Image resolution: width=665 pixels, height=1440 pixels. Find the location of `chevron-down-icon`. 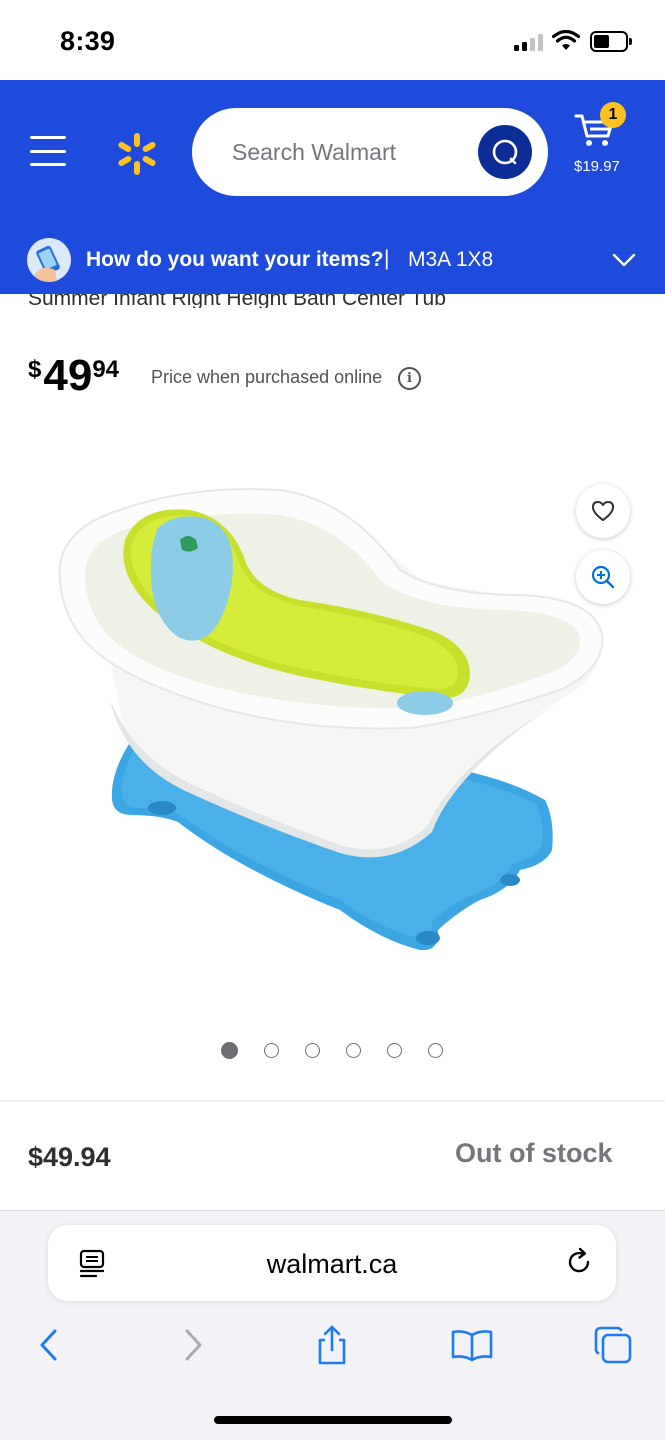

chevron-down-icon is located at coordinates (624, 260).